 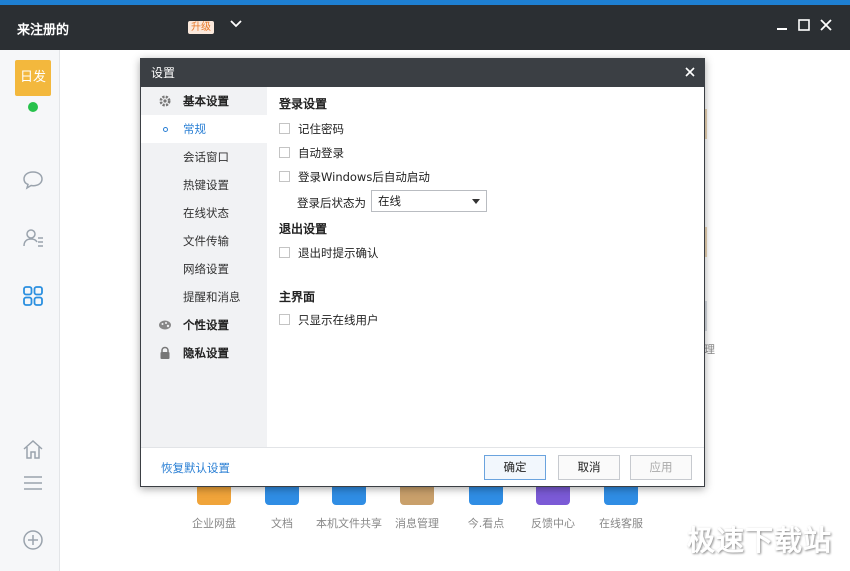 What do you see at coordinates (338, 320) in the screenshot?
I see `checkbox-label: 只显示在线用户` at bounding box center [338, 320].